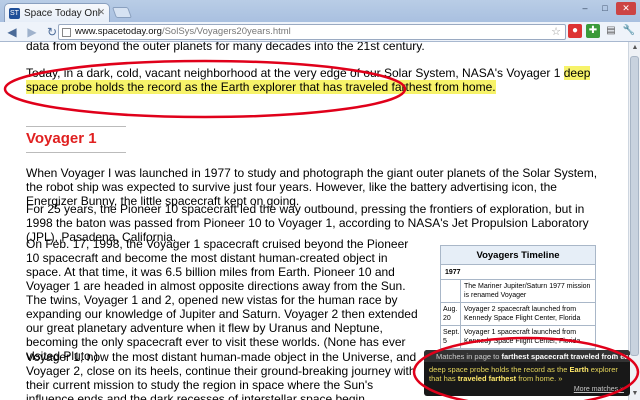 The image size is (640, 400). I want to click on match-keyword-traveled: traveled farthest, so click(487, 378).